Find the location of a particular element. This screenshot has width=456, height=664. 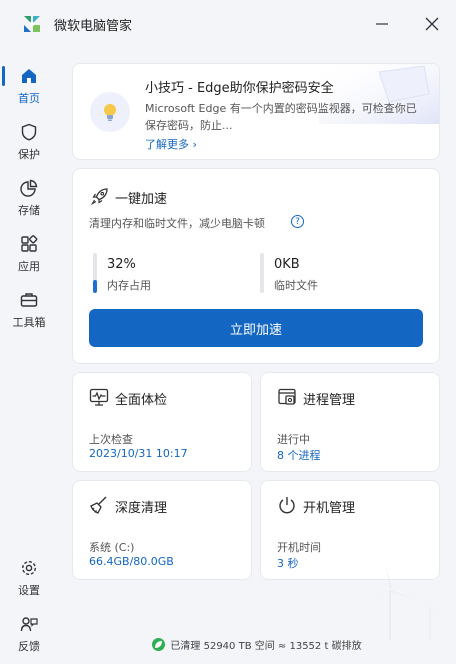

sidebar-item-label: 工具箱 is located at coordinates (29, 322).